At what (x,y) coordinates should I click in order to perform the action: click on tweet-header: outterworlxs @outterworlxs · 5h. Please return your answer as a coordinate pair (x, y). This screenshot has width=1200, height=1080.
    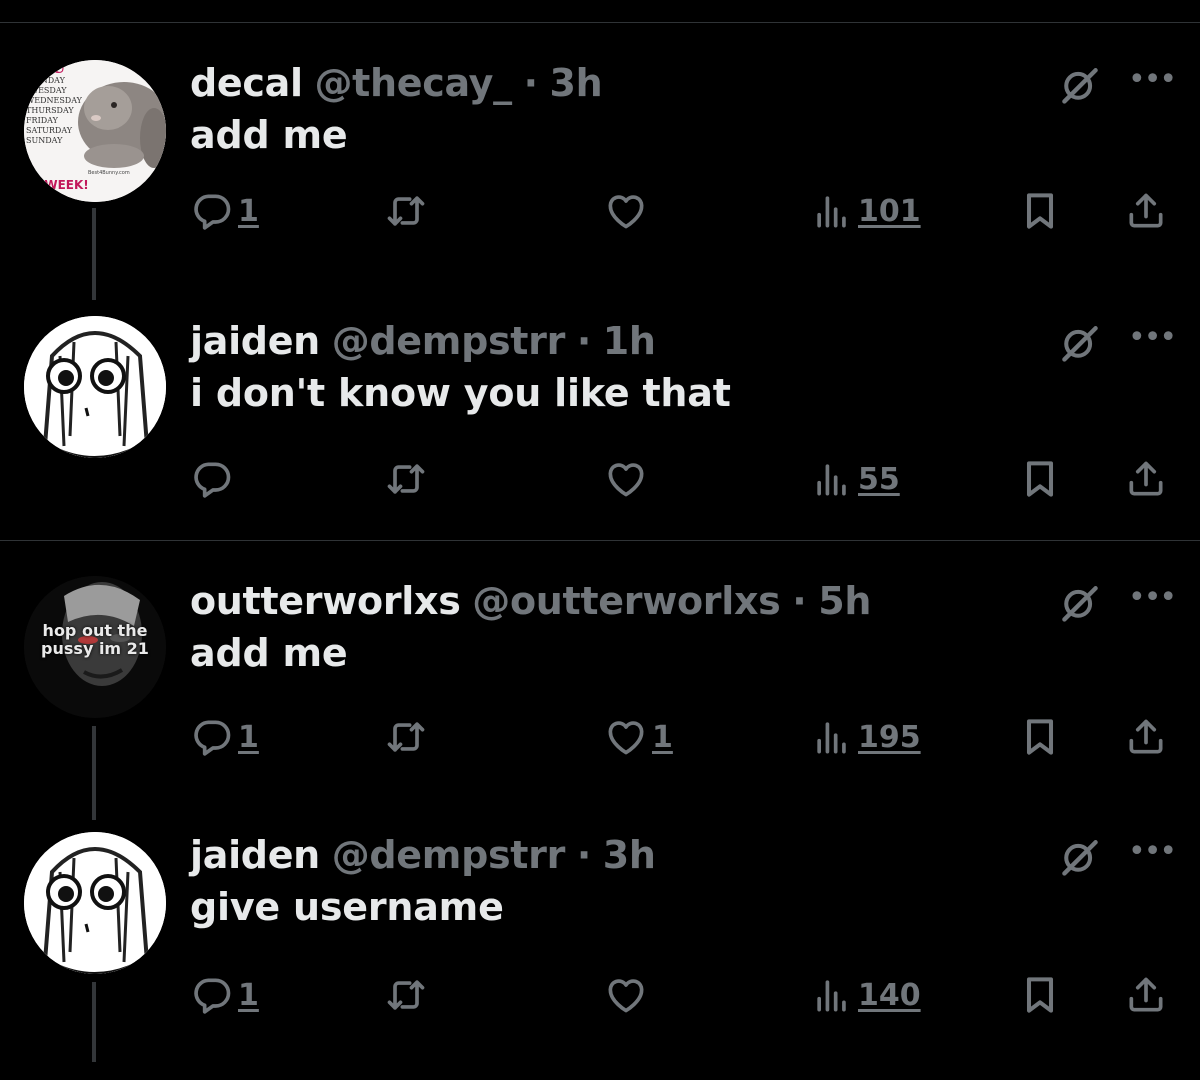
    Looking at the image, I should click on (530, 601).